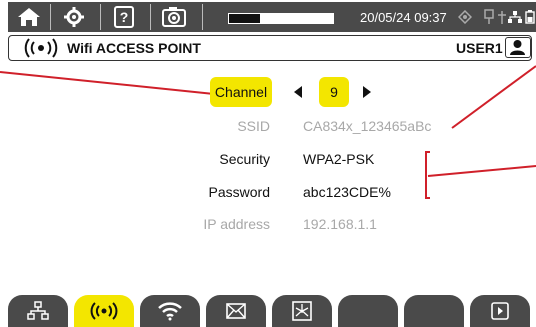 The image size is (536, 327). What do you see at coordinates (334, 92) in the screenshot?
I see `channel-value: 9` at bounding box center [334, 92].